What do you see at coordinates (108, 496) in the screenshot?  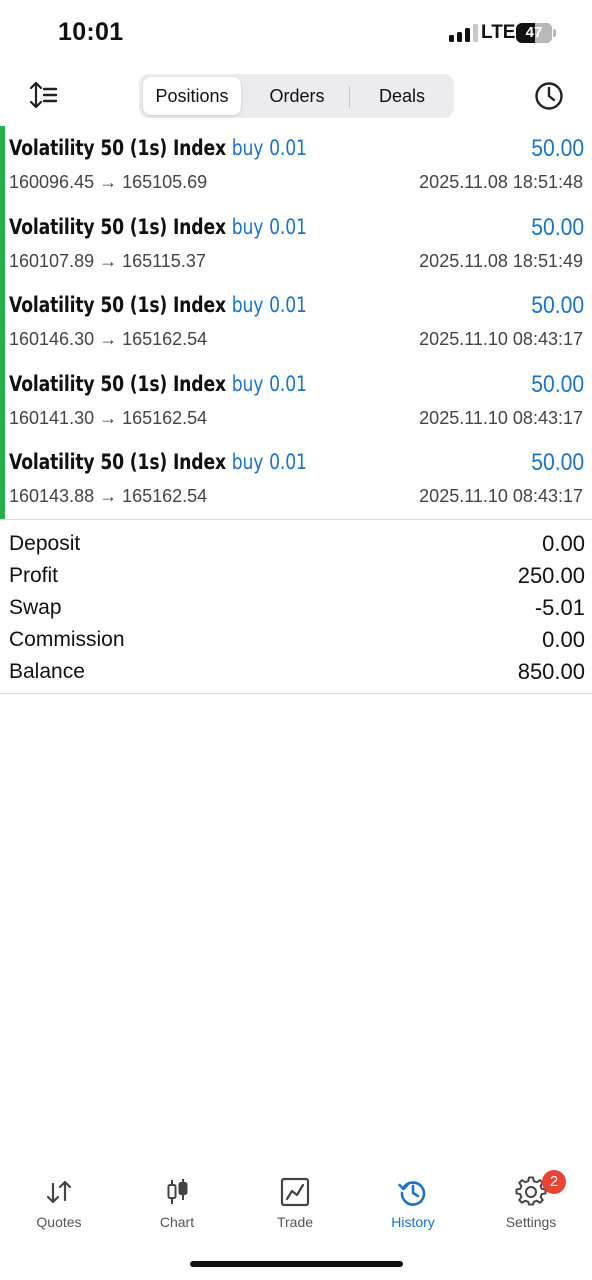 I see `position-prices: 160143.88 → 165162.54` at bounding box center [108, 496].